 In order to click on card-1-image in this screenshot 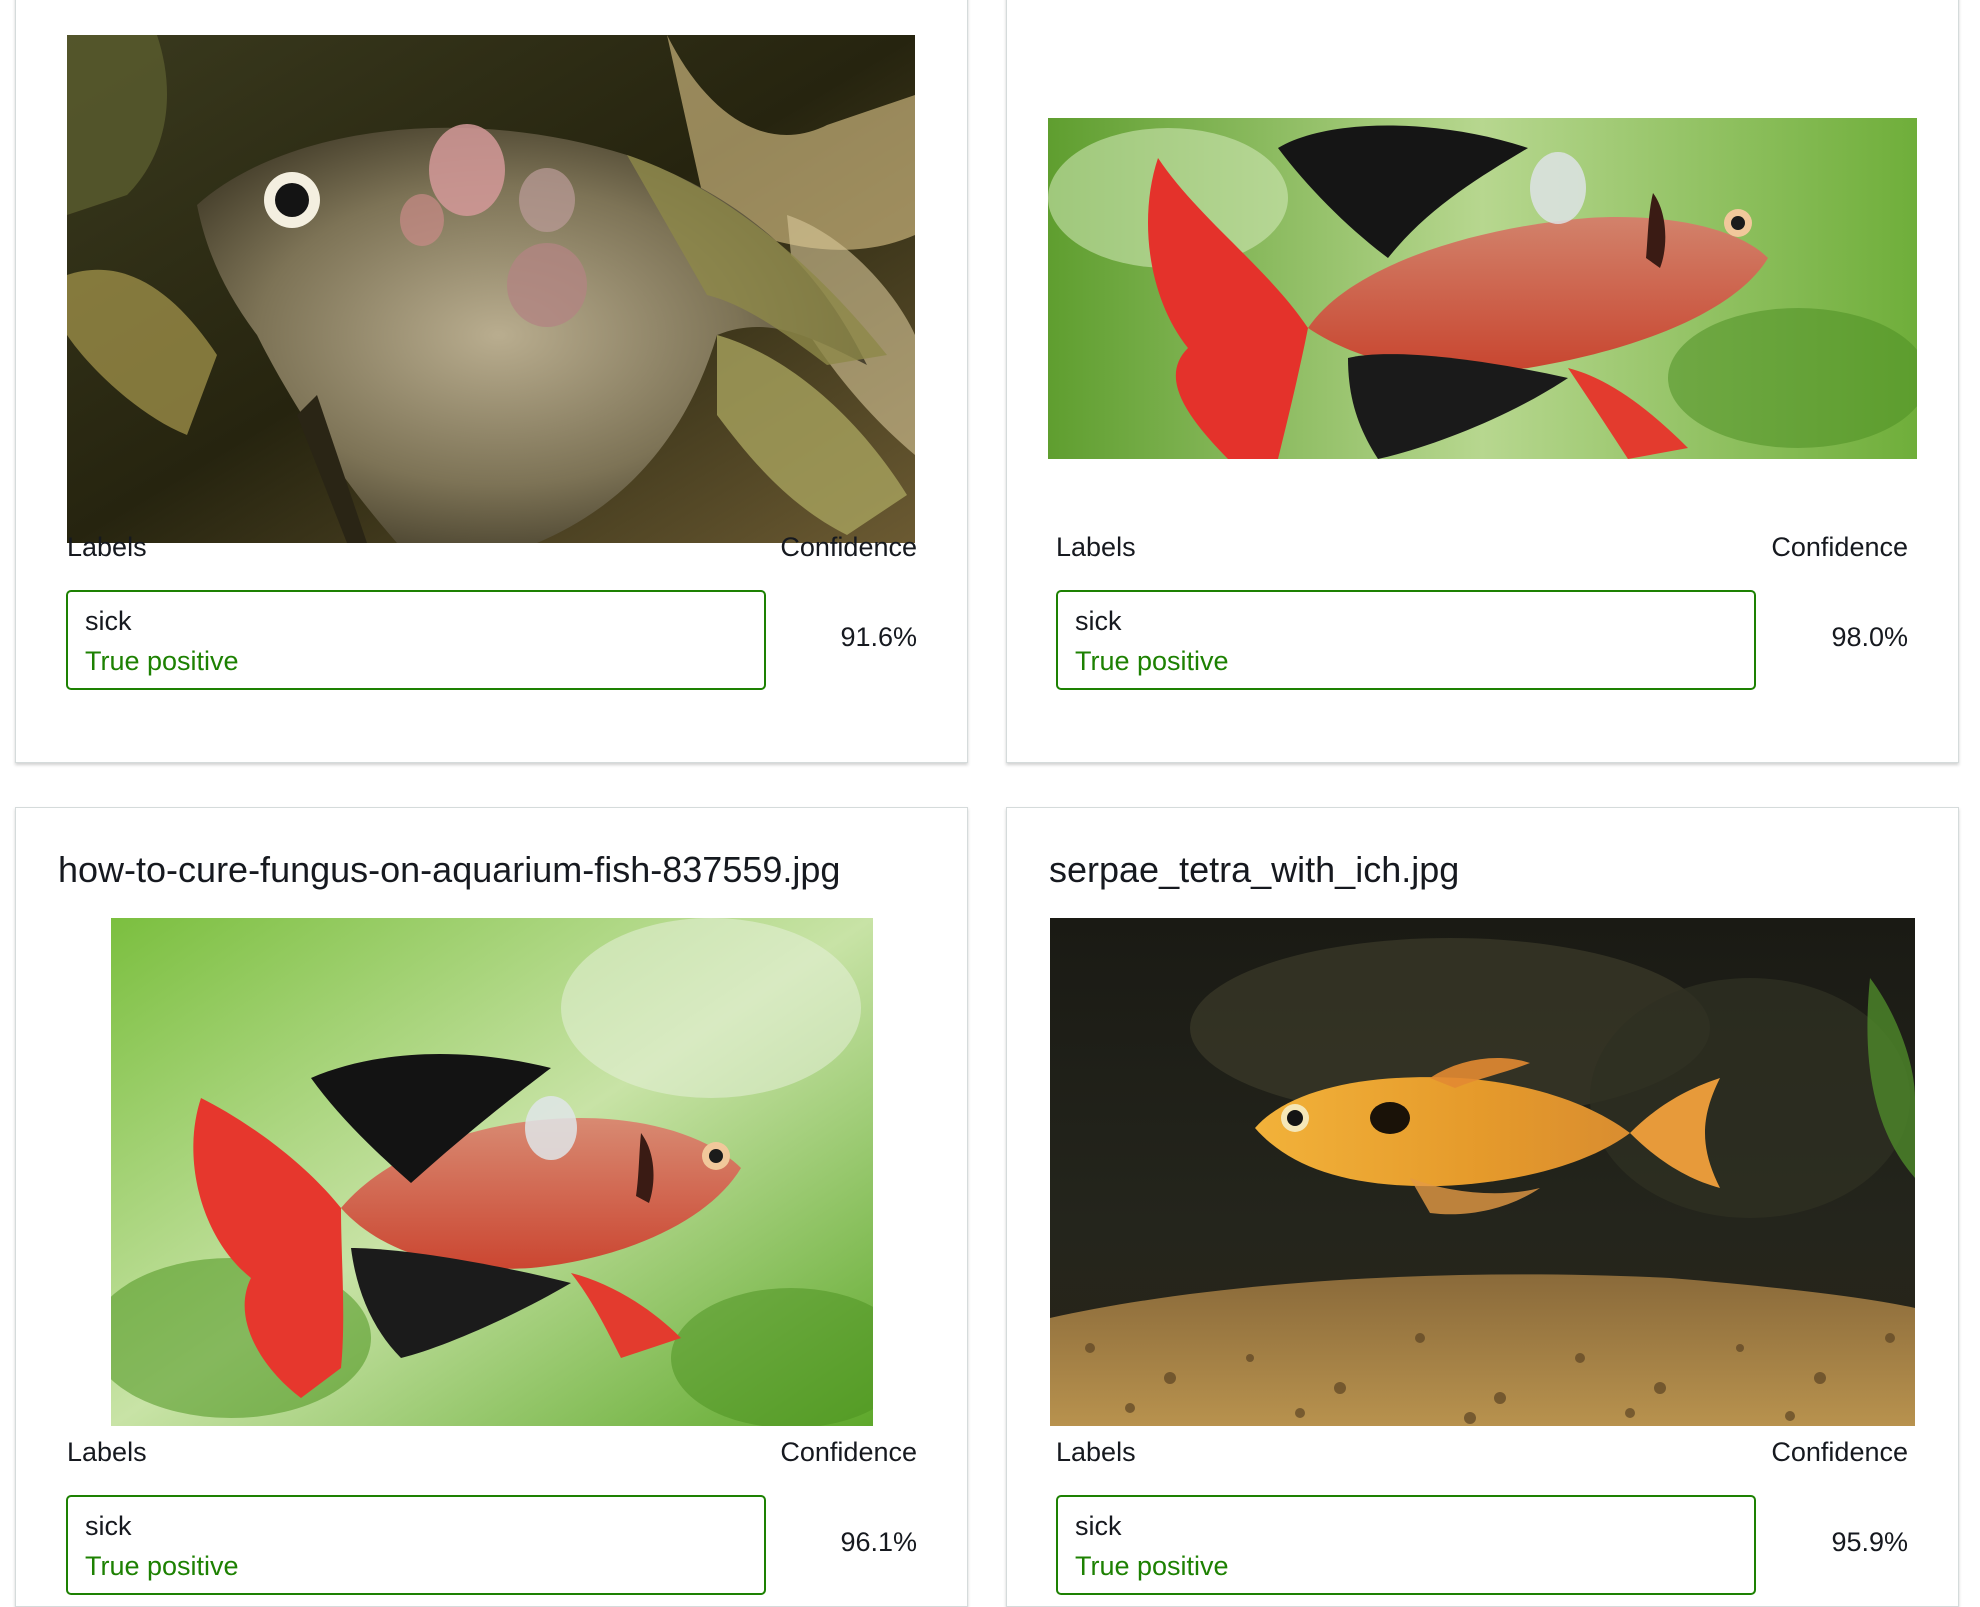, I will do `click(491, 289)`.